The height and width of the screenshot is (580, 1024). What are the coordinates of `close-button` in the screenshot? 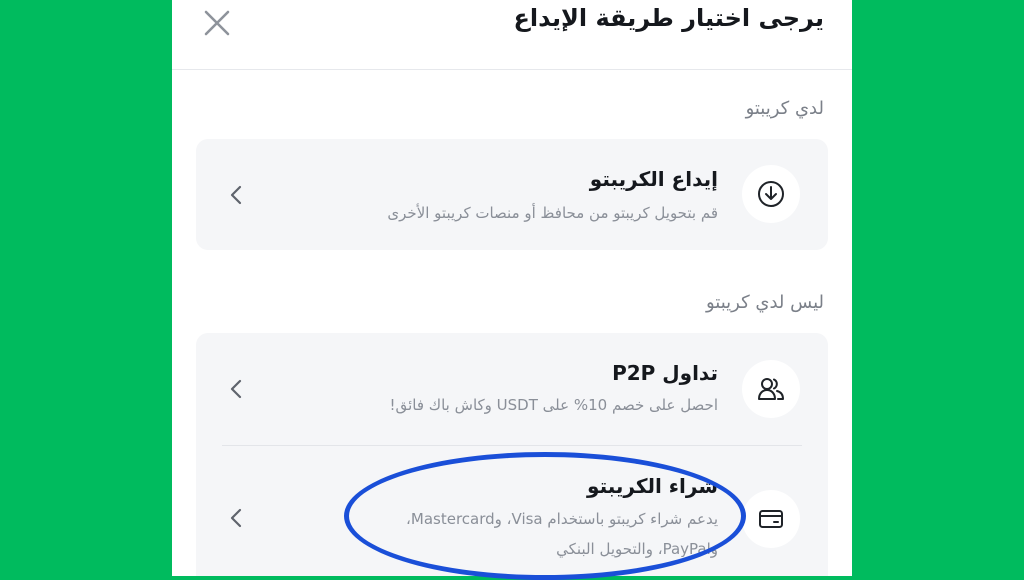 It's located at (217, 23).